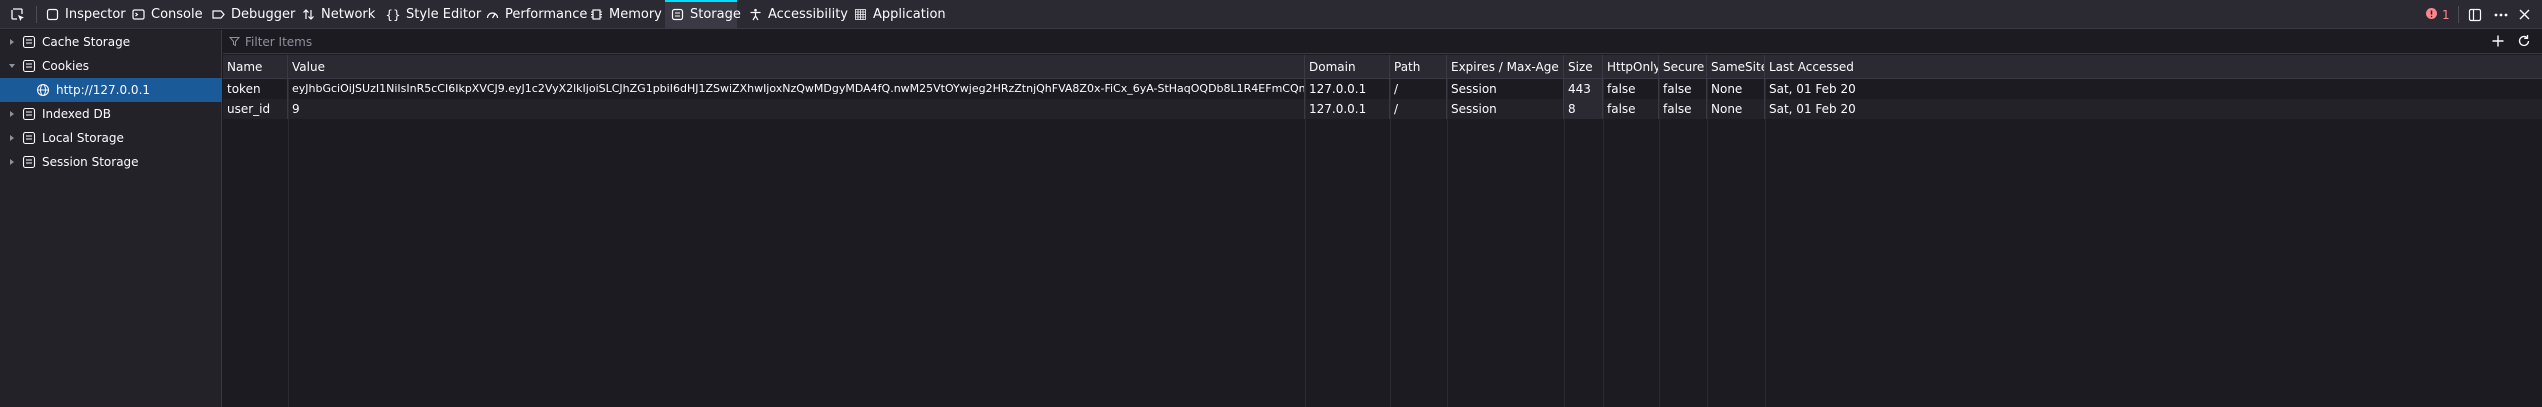 The width and height of the screenshot is (2542, 407). What do you see at coordinates (2501, 14) in the screenshot?
I see `more-options-icon` at bounding box center [2501, 14].